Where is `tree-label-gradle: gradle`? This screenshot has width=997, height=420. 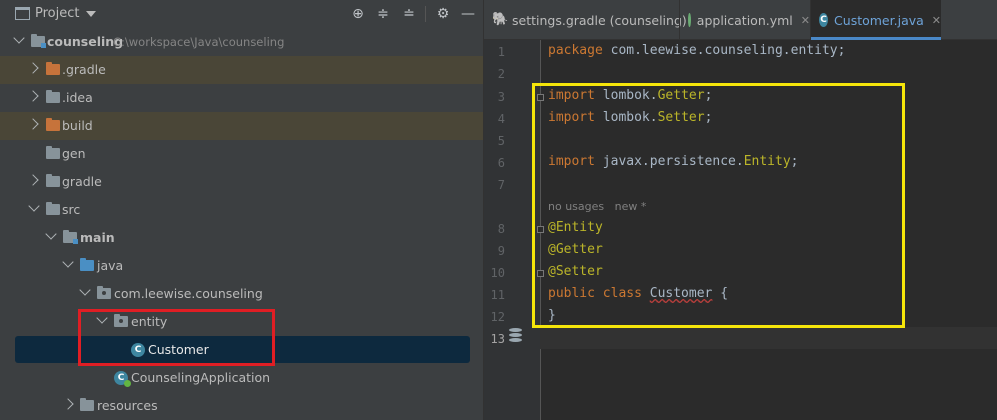 tree-label-gradle: gradle is located at coordinates (82, 181).